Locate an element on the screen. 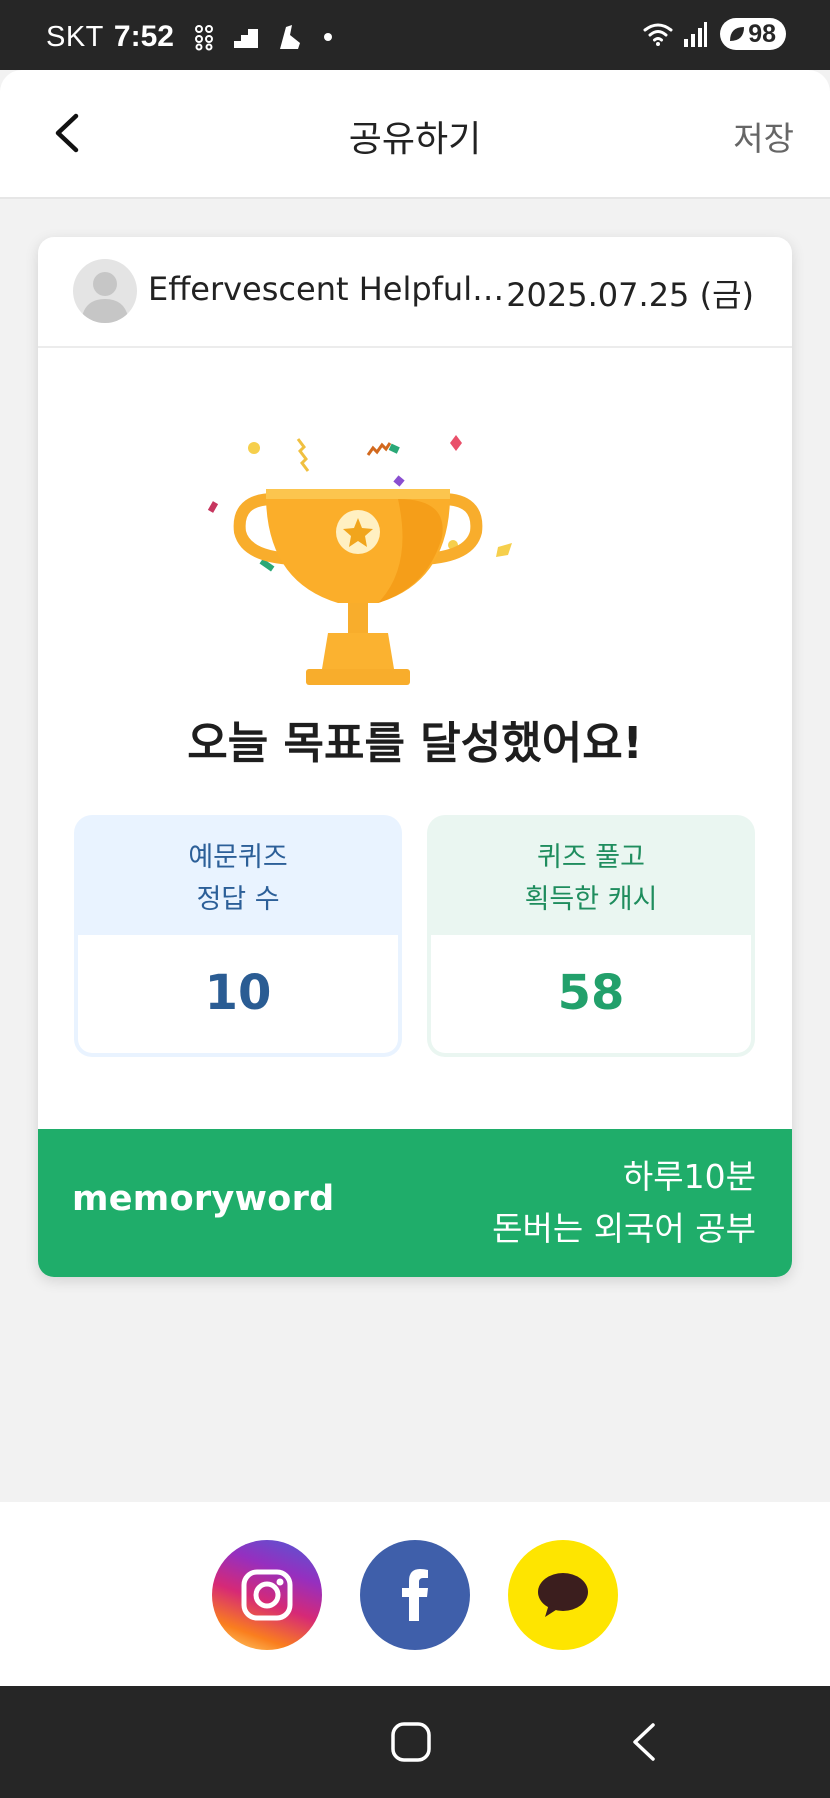 This screenshot has width=830, height=1798. stat-label: 예문퀴즈 정답 수 is located at coordinates (238, 878).